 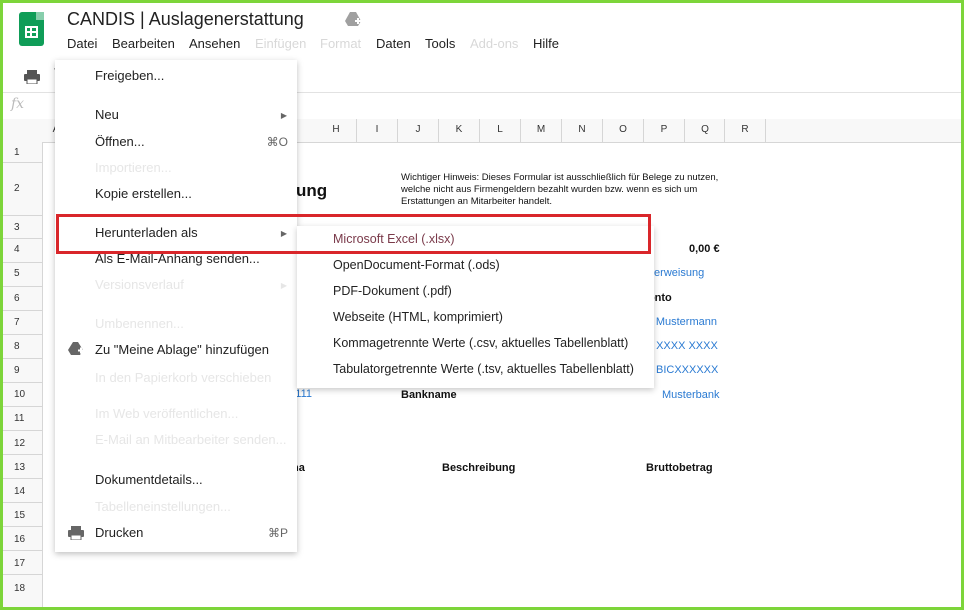 I want to click on bank-cell: Musterbank, so click(x=690, y=395).